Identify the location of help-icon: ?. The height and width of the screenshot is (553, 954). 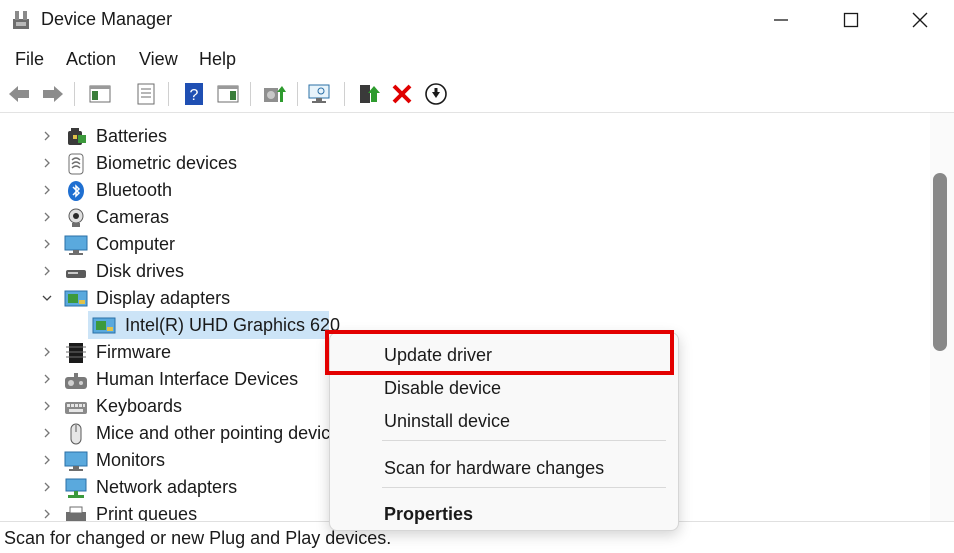
(194, 94).